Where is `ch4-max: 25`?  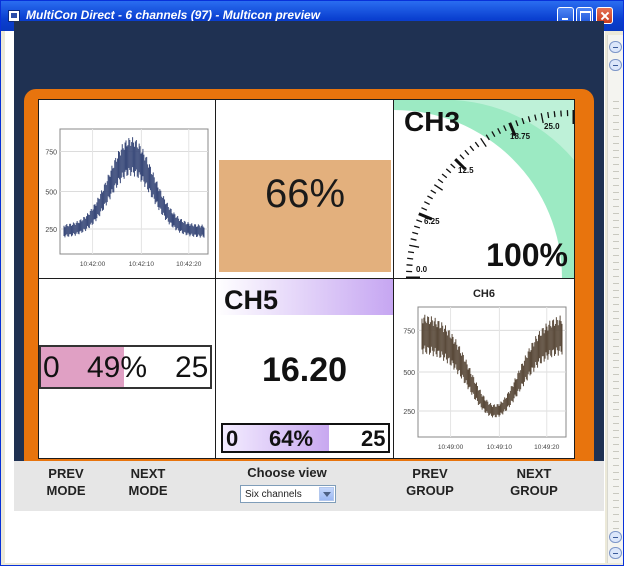
ch4-max: 25 is located at coordinates (192, 367).